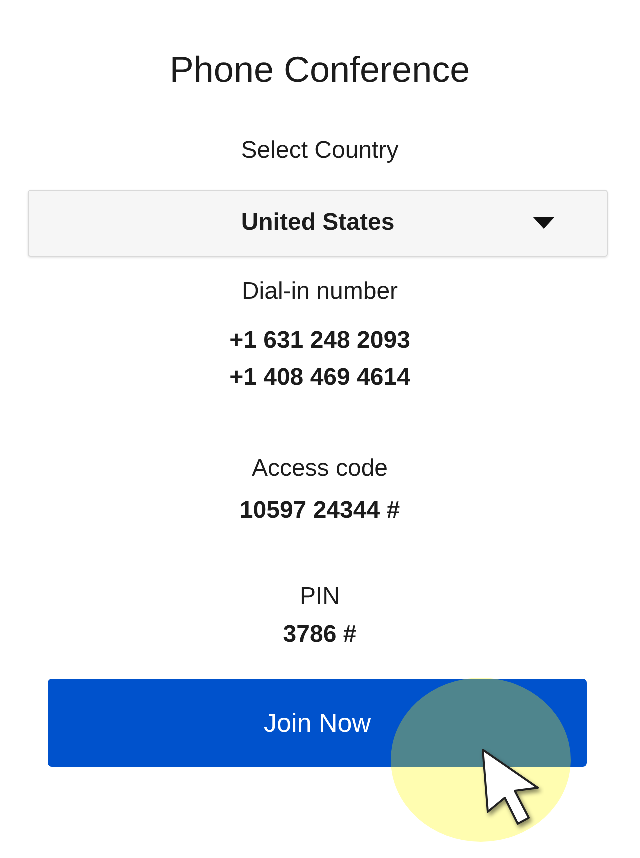 Image resolution: width=640 pixels, height=858 pixels. I want to click on caret-down-icon, so click(544, 222).